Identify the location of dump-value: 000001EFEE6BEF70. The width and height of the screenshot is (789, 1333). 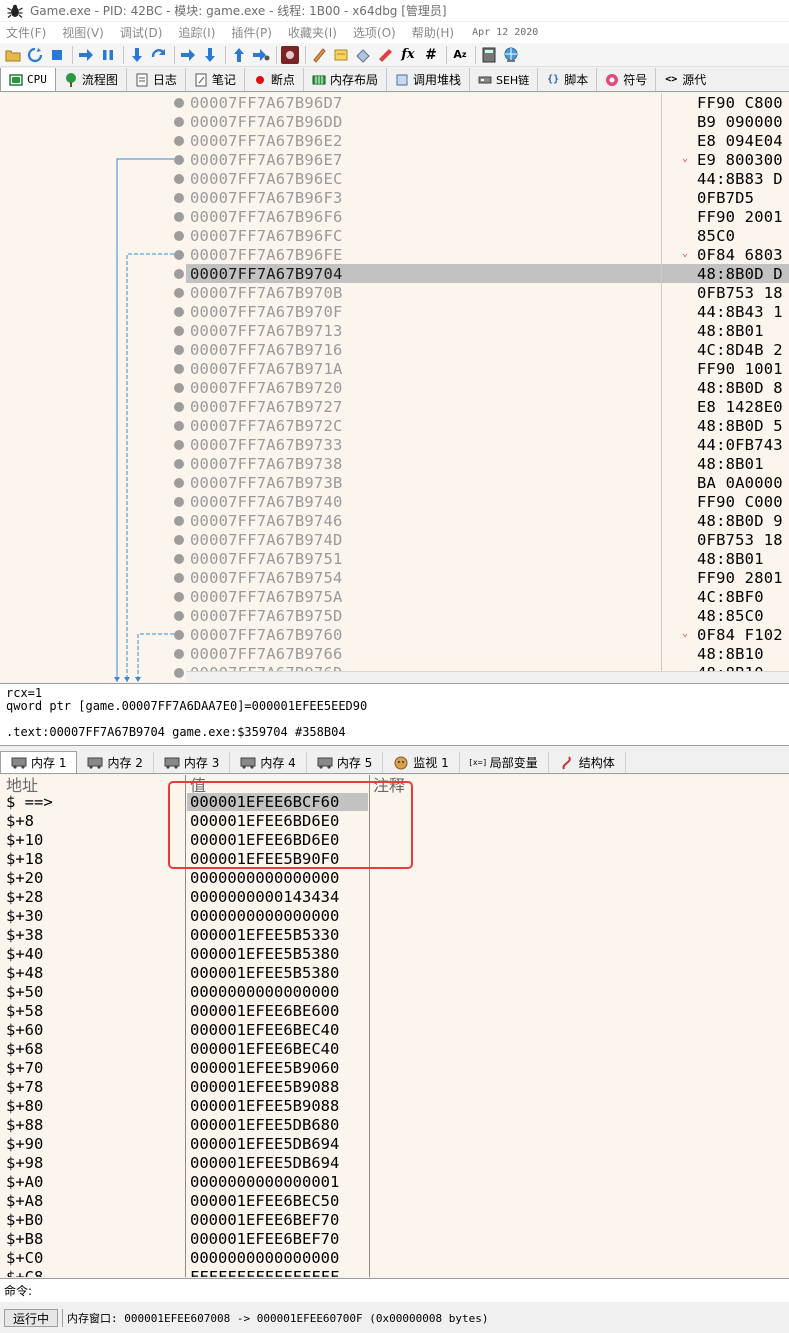
(264, 1220).